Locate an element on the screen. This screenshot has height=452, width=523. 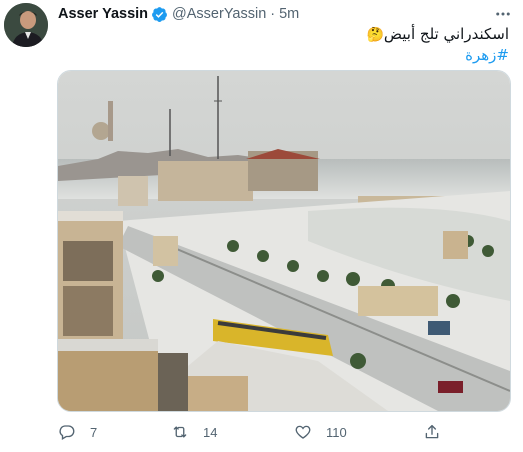
avatar is located at coordinates (26, 25).